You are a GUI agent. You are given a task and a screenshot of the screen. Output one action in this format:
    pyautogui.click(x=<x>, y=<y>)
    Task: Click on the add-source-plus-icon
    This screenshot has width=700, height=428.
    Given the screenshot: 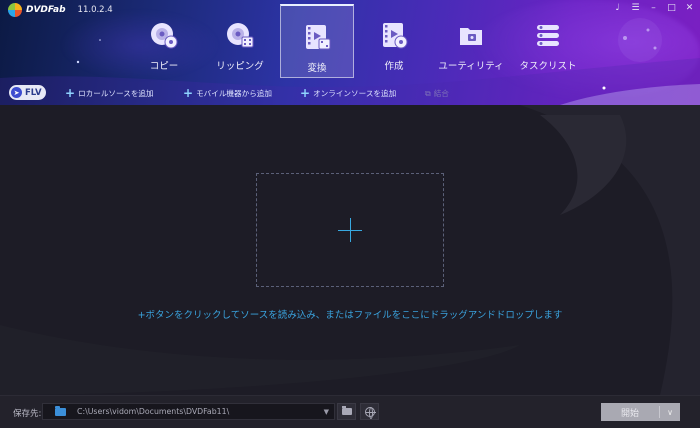 What is the action you would take?
    pyautogui.click(x=350, y=230)
    